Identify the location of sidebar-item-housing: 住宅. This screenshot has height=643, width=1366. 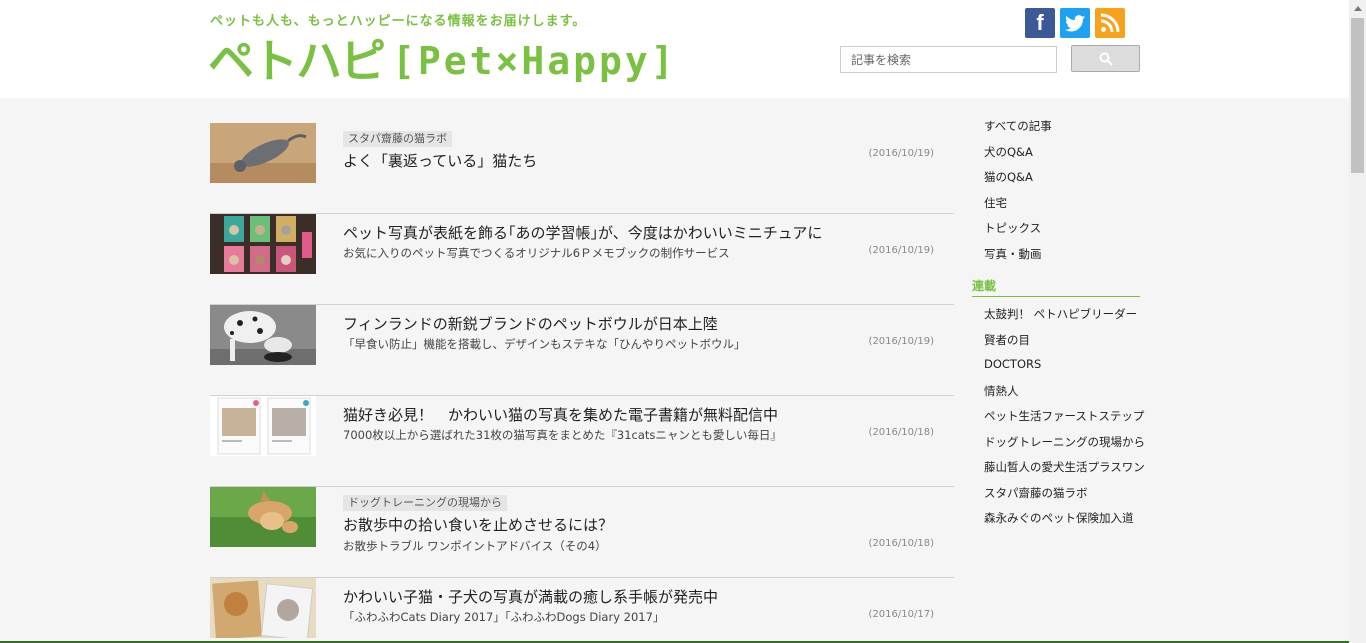
(995, 203).